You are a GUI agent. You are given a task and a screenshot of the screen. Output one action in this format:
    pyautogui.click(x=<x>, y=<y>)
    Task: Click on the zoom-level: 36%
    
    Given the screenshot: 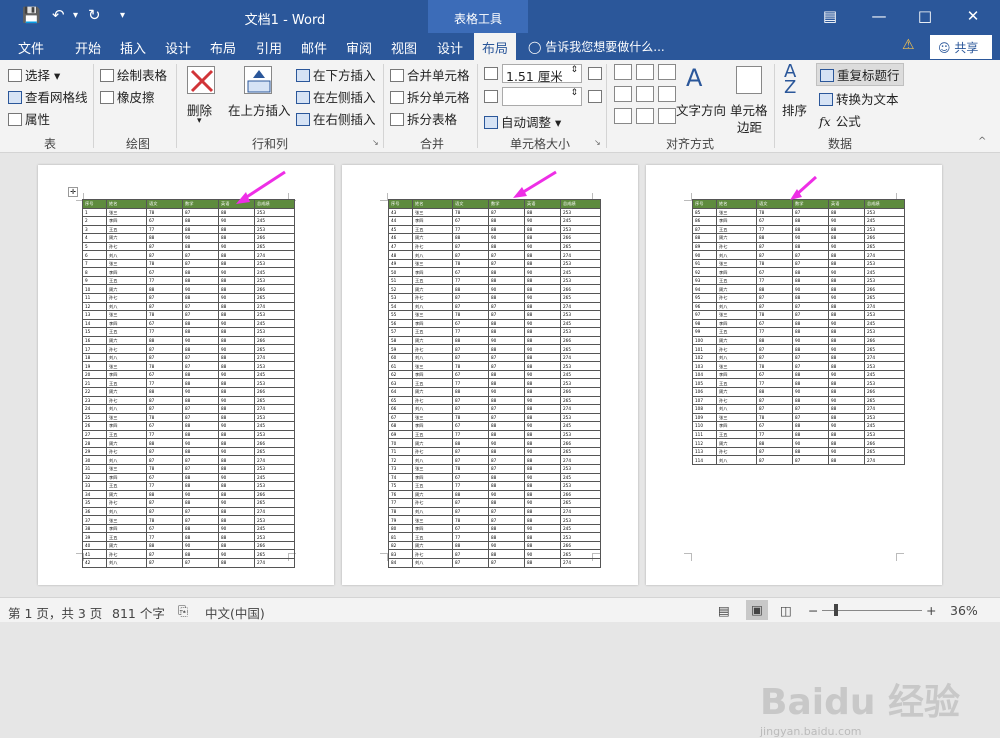 What is the action you would take?
    pyautogui.click(x=964, y=610)
    